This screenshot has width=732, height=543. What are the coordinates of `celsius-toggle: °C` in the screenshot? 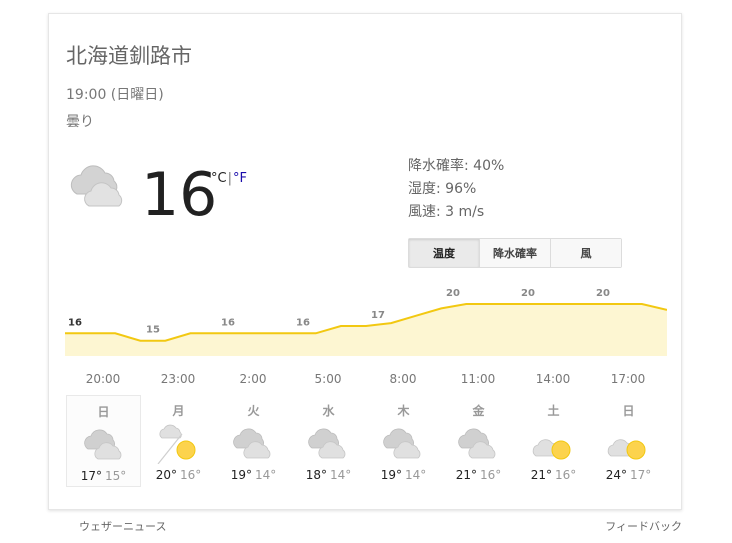 It's located at (219, 178).